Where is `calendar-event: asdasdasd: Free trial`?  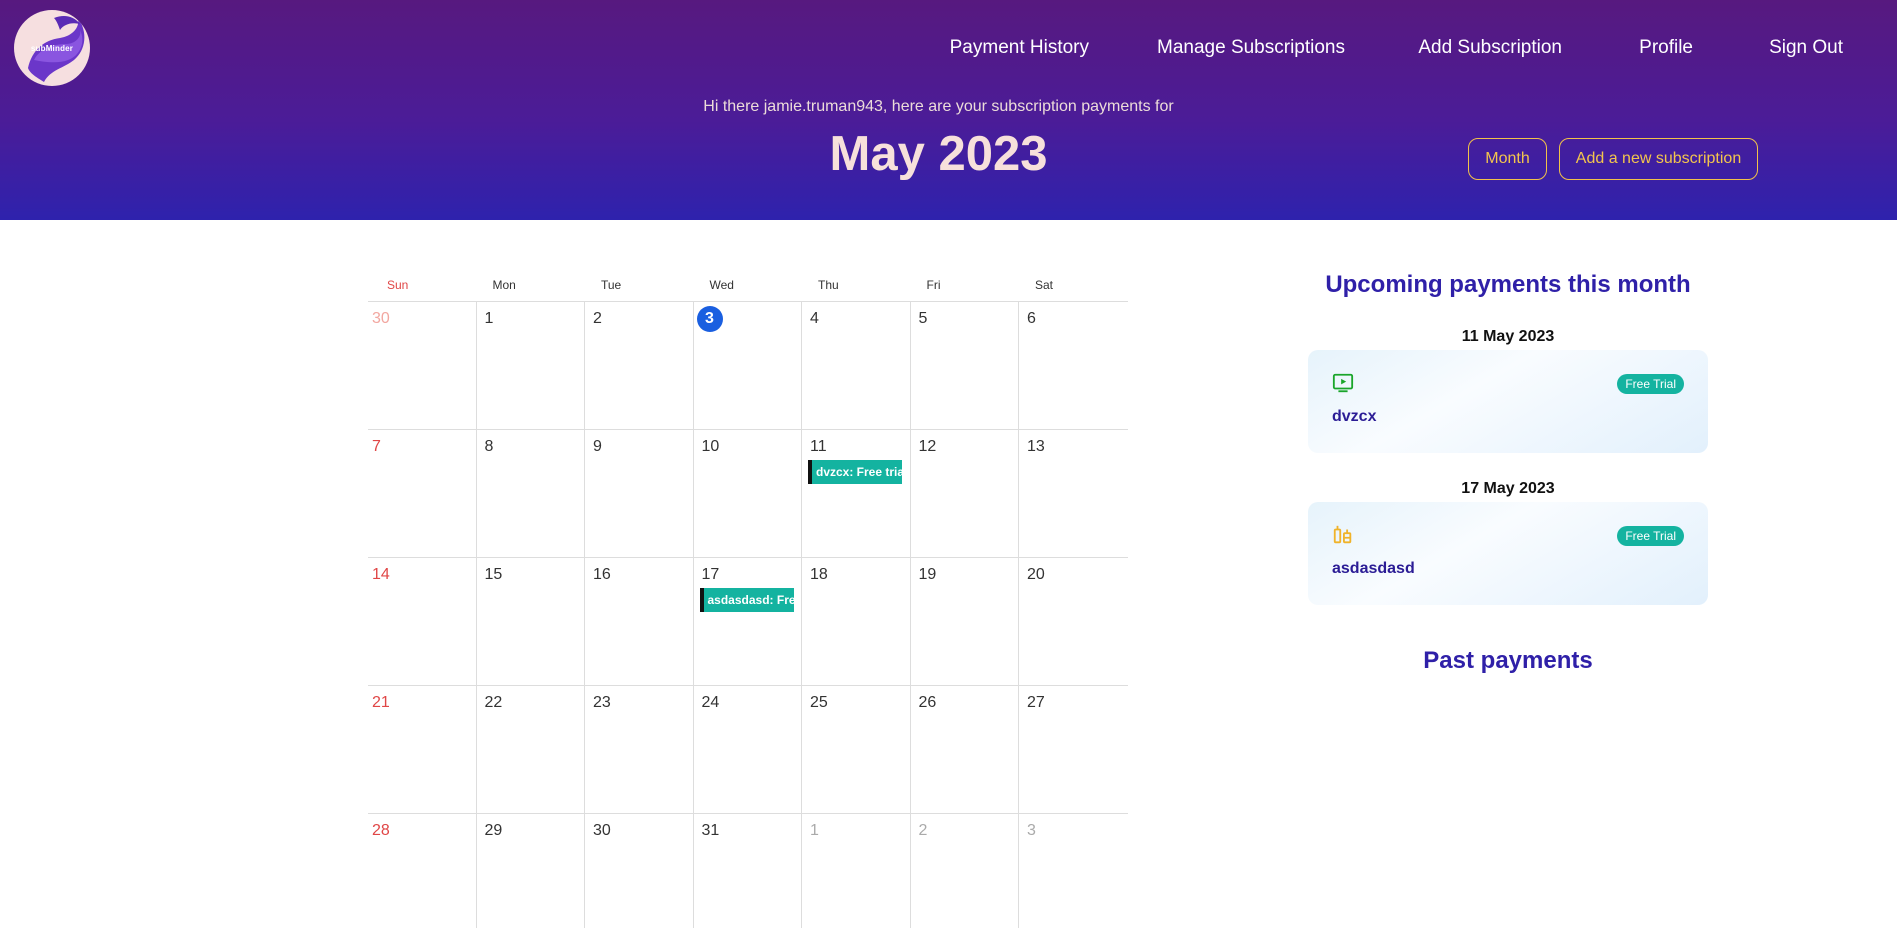 calendar-event: asdasdasd: Free trial is located at coordinates (746, 600).